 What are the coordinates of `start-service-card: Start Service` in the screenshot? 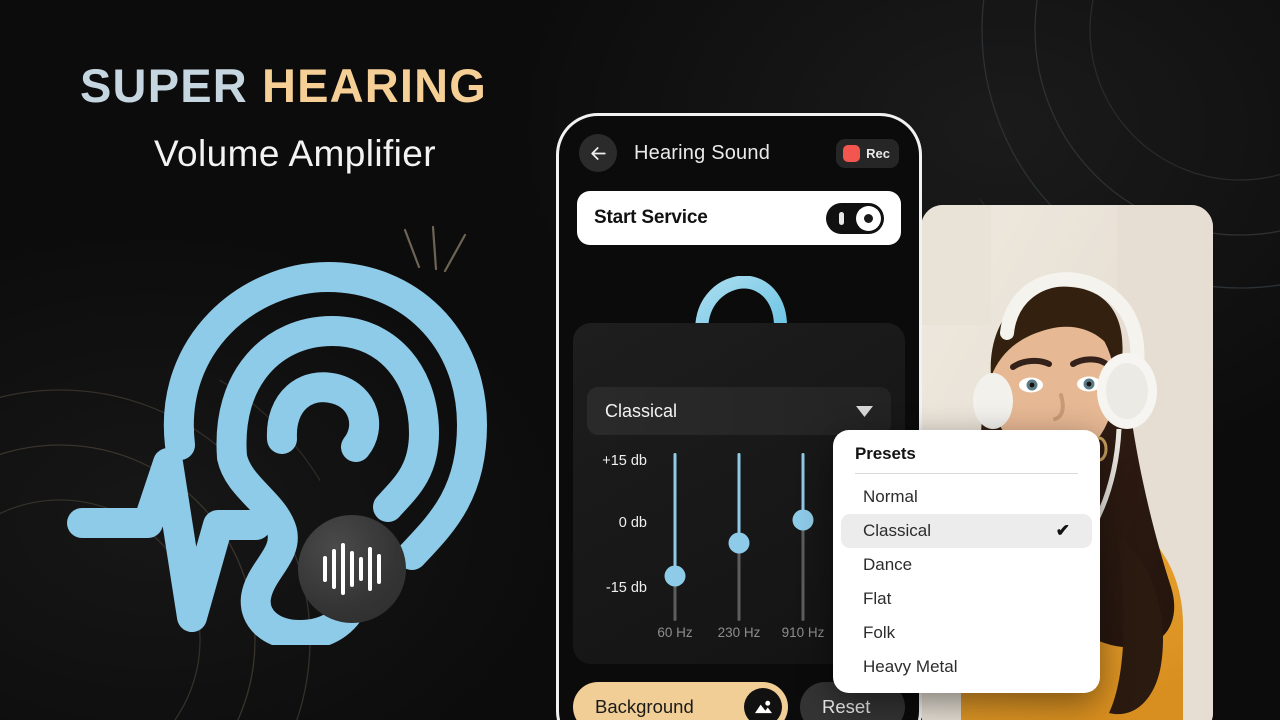 It's located at (739, 218).